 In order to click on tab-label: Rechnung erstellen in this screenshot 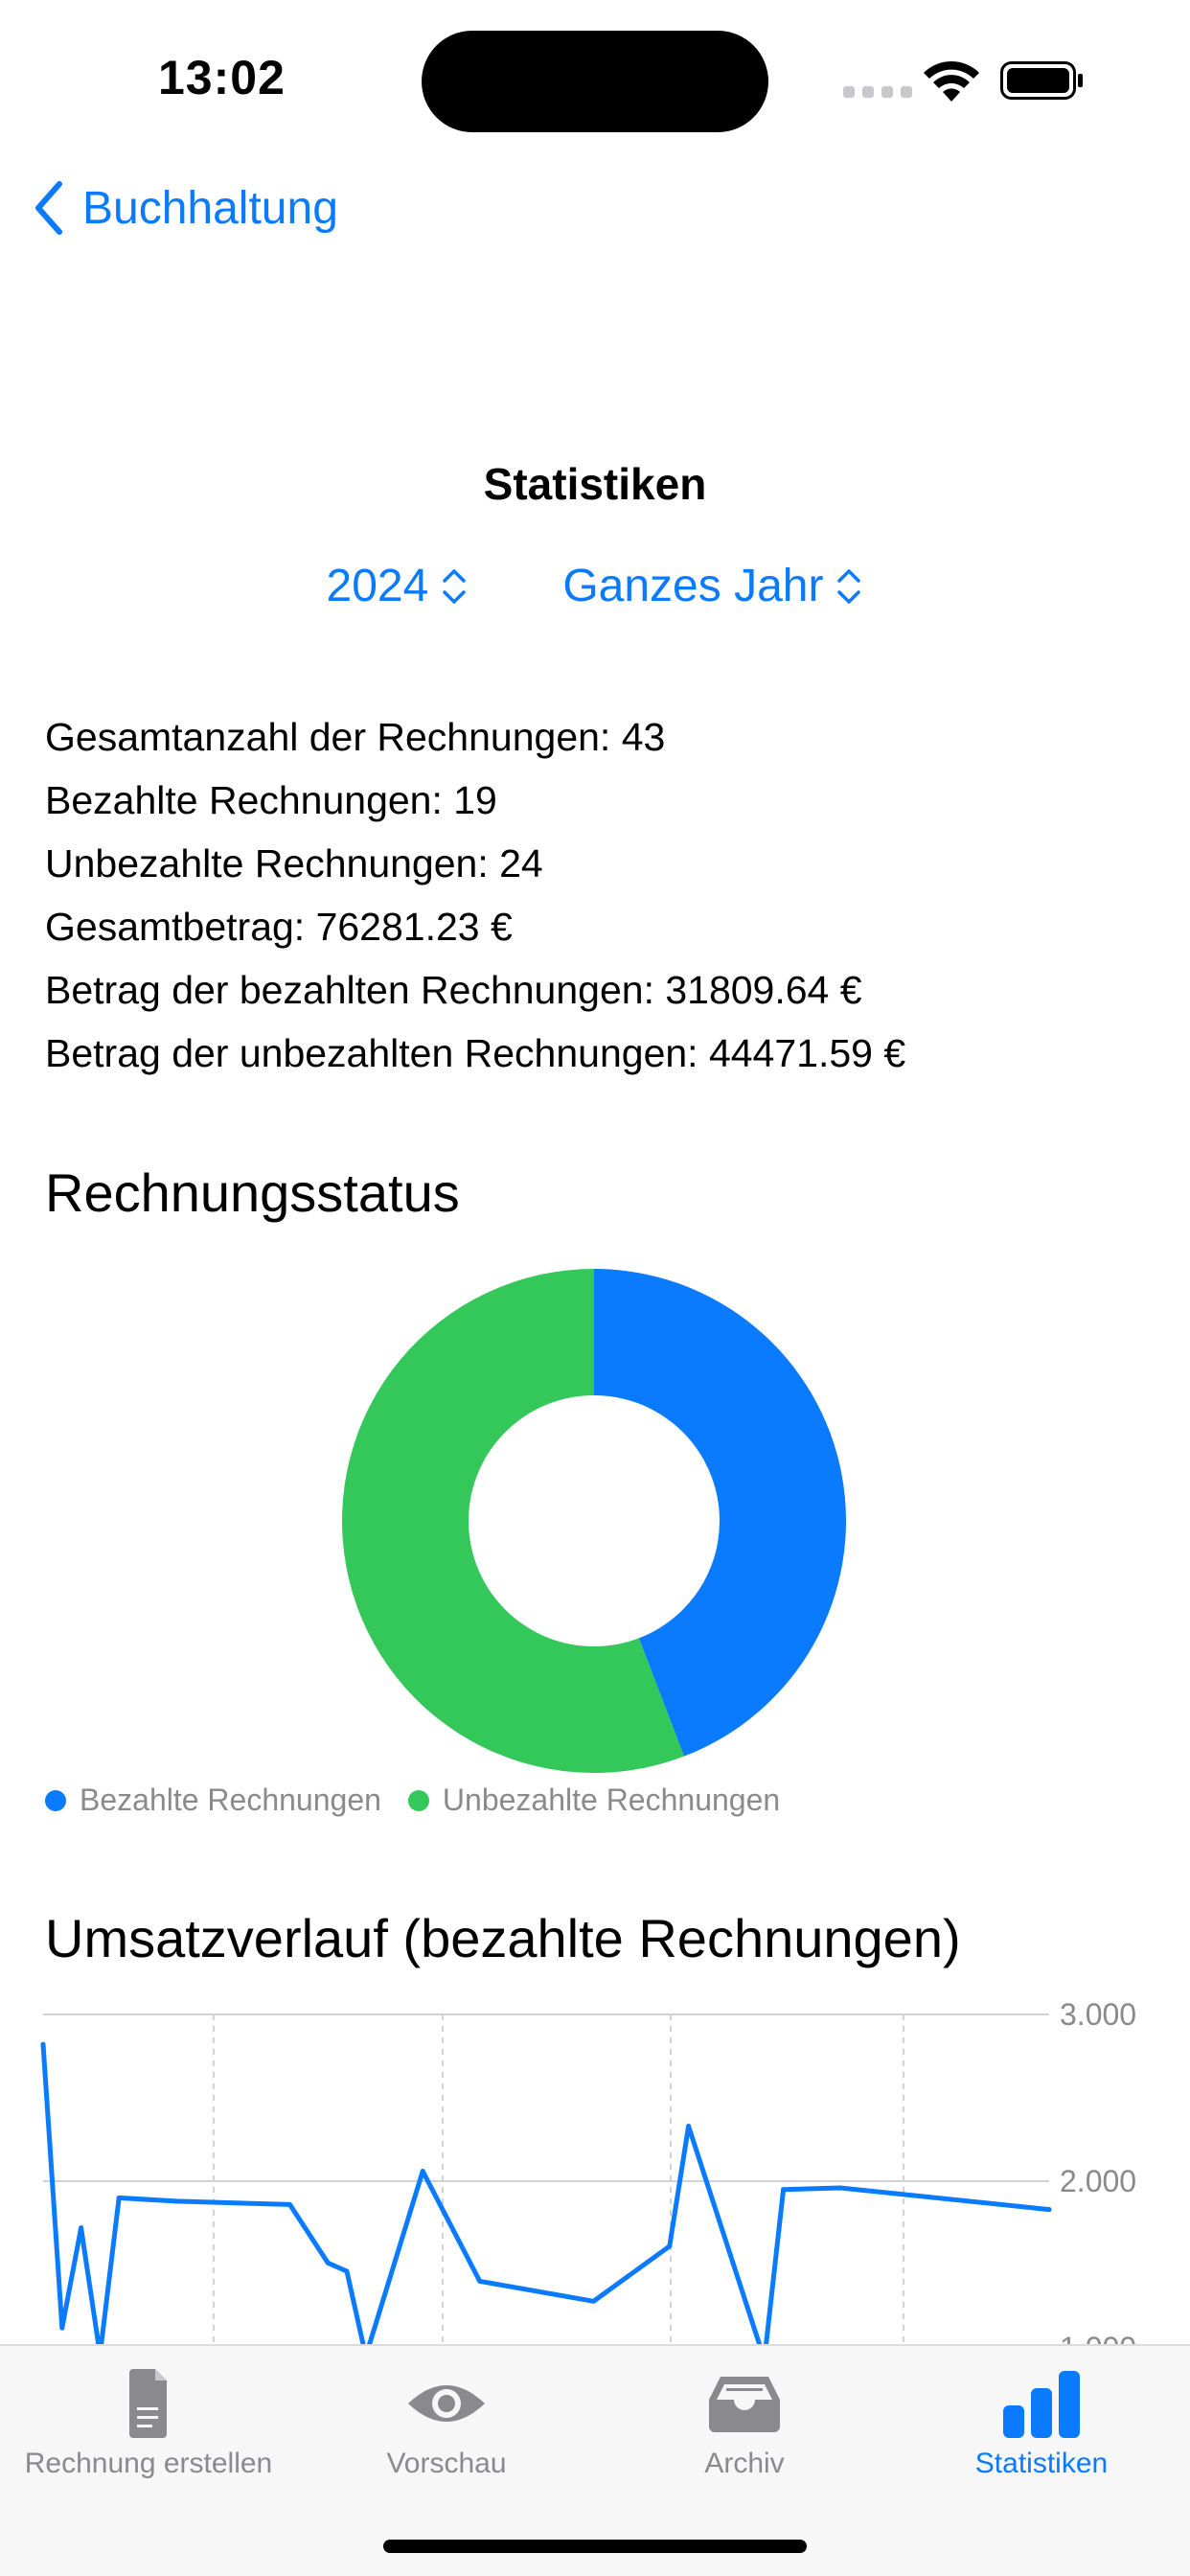, I will do `click(148, 2463)`.